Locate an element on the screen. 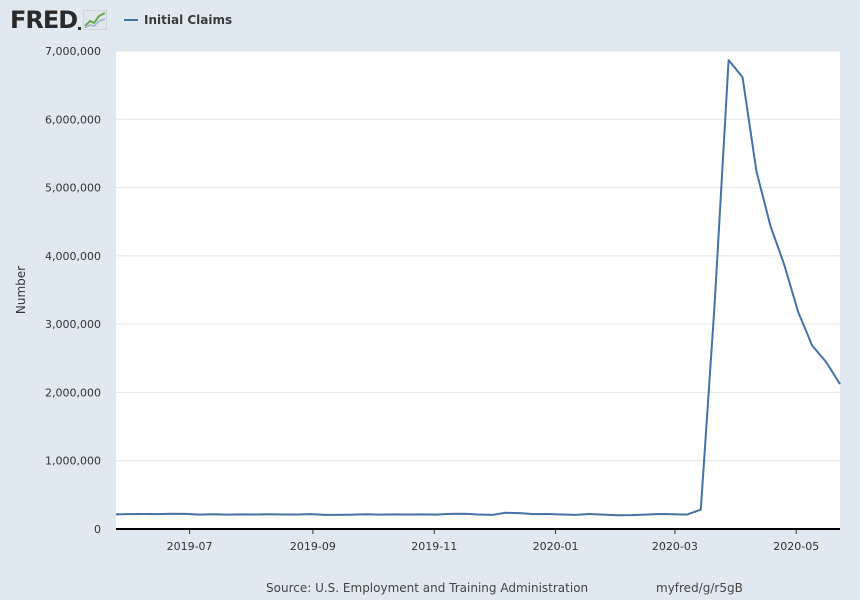  y-tick-label: 6,000,000 is located at coordinates (73, 119).